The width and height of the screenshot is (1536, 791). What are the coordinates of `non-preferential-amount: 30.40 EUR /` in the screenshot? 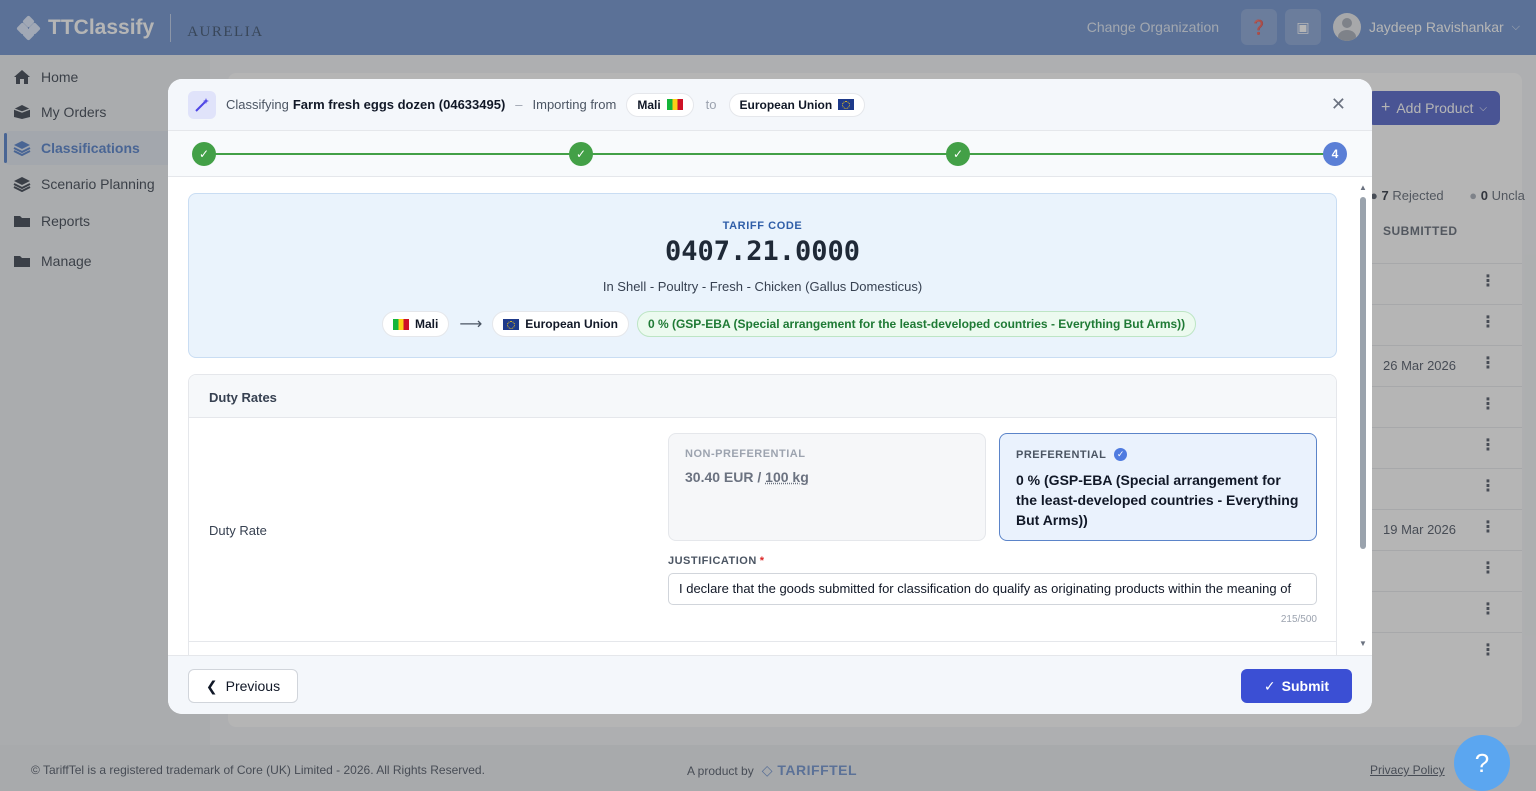 It's located at (725, 477).